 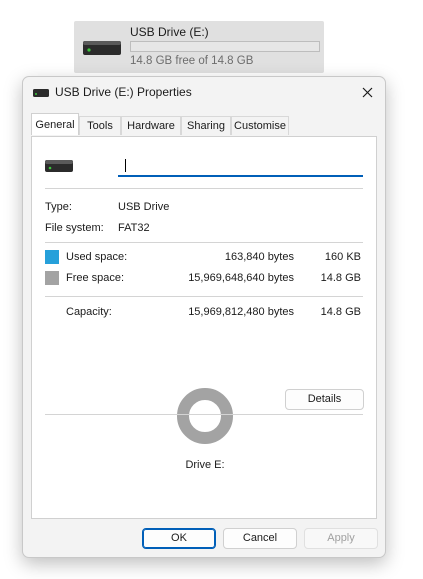 I want to click on type-label: Type:, so click(x=58, y=207).